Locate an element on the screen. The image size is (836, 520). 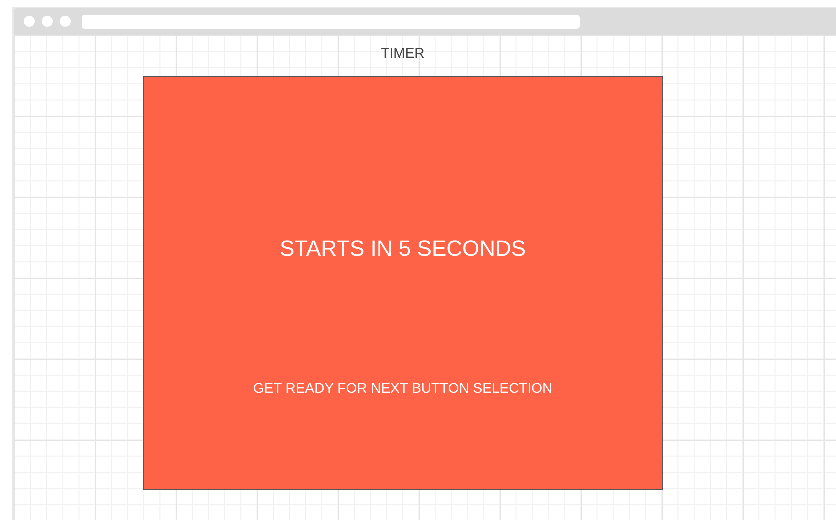
message-text: GET READY FOR NEXT BUTTON SELECTION is located at coordinates (403, 388).